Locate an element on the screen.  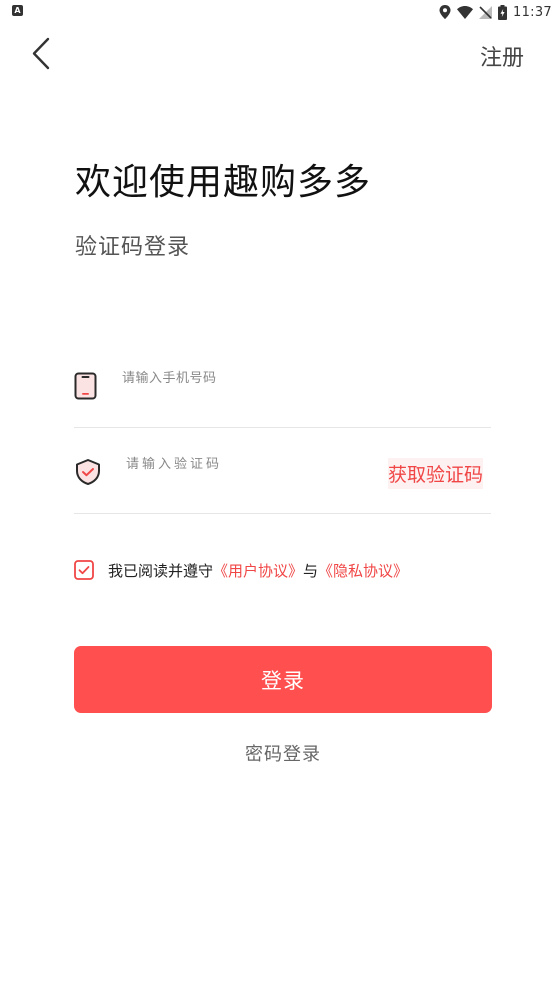
register-link: 注册 is located at coordinates (502, 56).